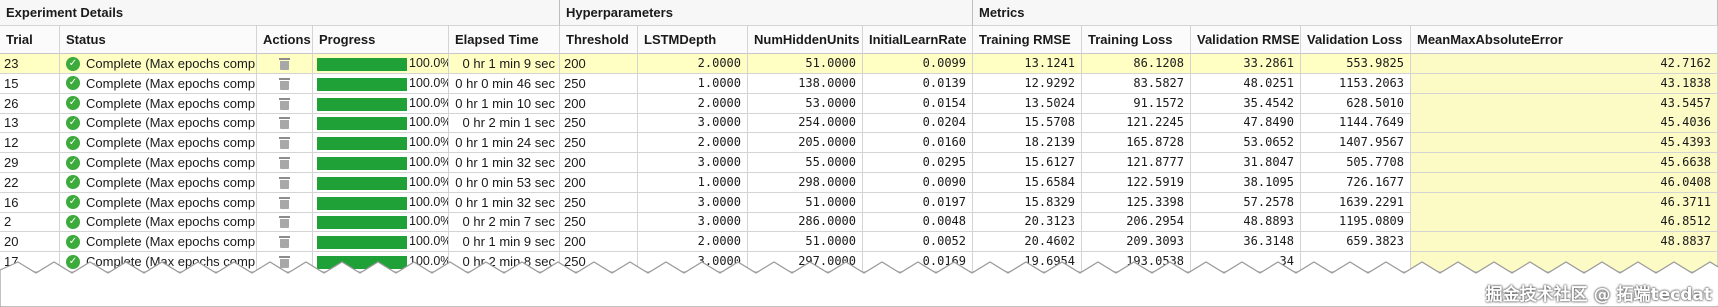  I want to click on cell-trial: 26, so click(30, 103).